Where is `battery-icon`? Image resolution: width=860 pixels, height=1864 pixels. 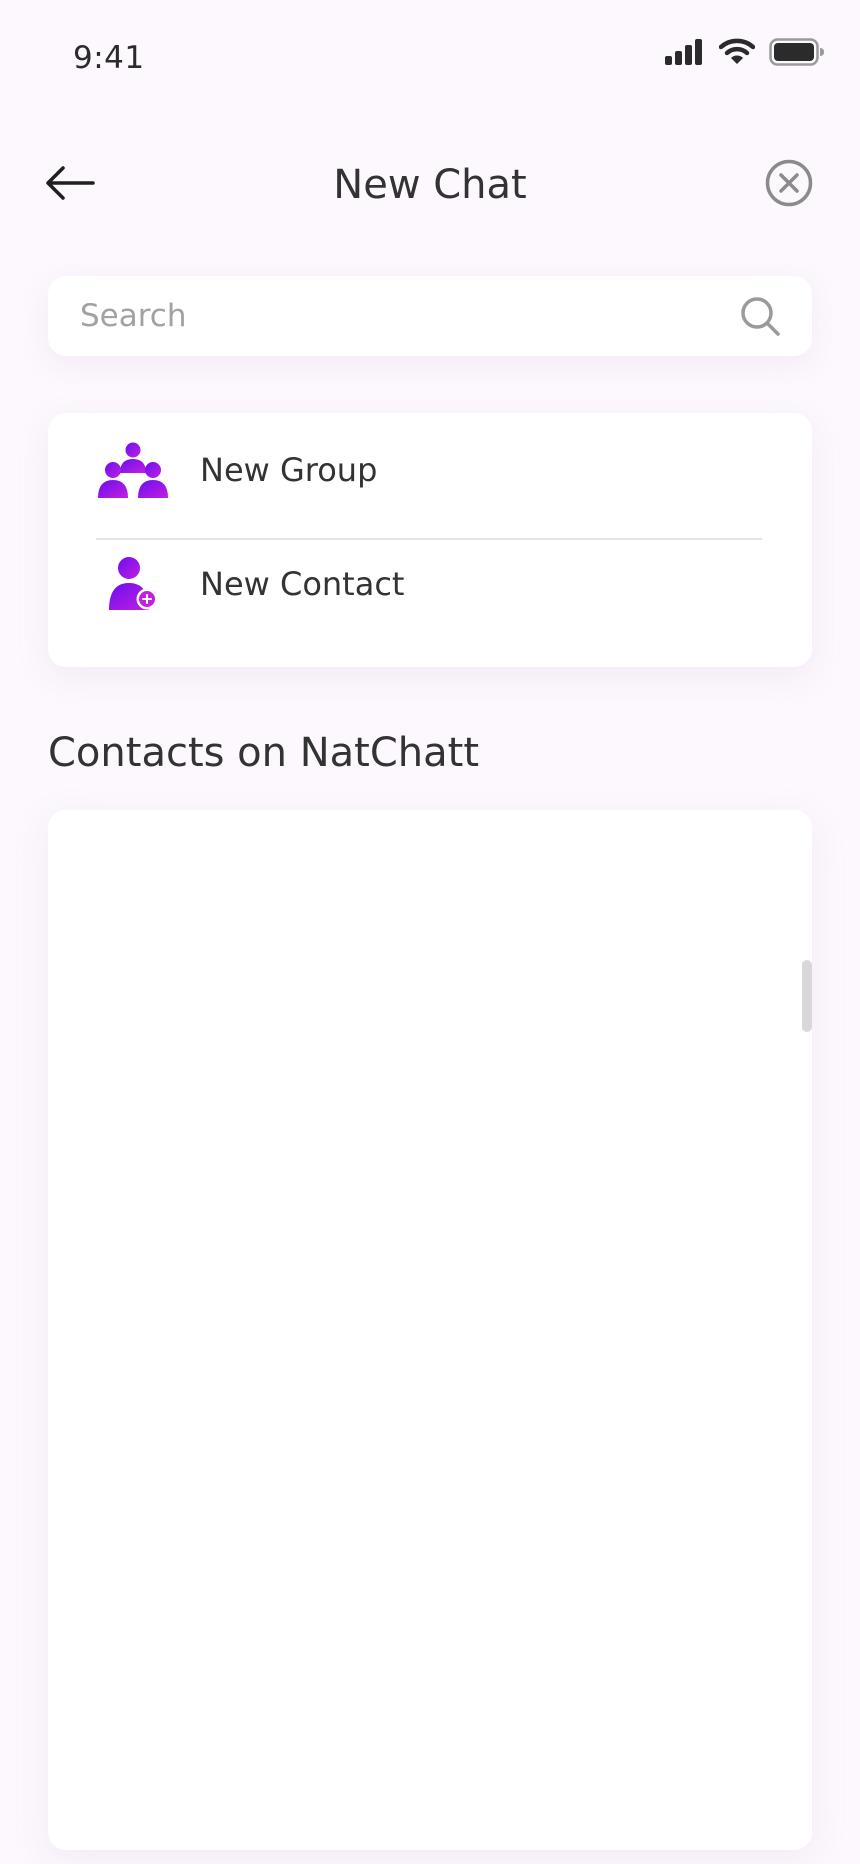 battery-icon is located at coordinates (797, 54).